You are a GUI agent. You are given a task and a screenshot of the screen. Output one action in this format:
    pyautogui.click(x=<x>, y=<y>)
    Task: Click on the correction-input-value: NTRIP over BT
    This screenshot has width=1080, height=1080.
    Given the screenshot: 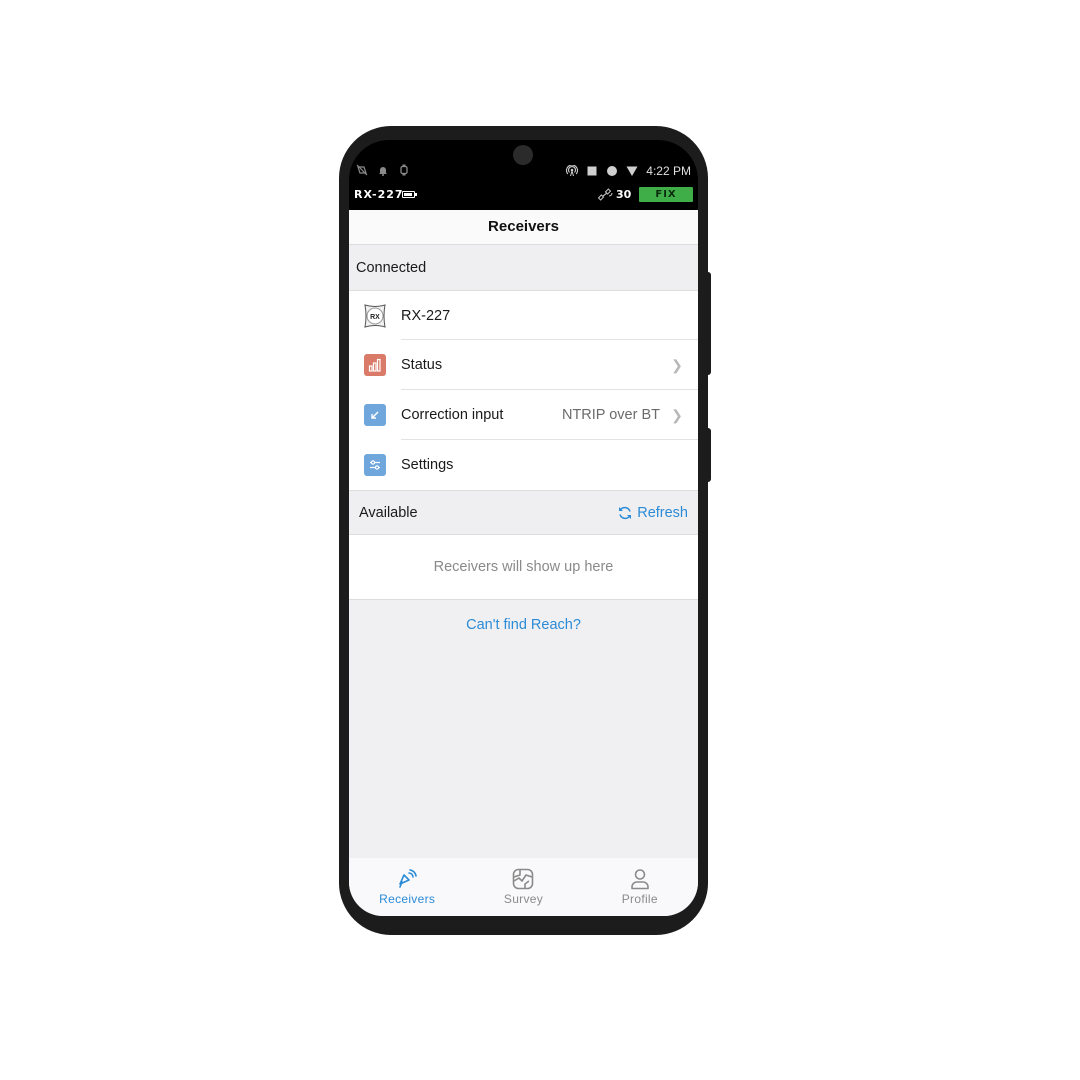 What is the action you would take?
    pyautogui.click(x=610, y=415)
    